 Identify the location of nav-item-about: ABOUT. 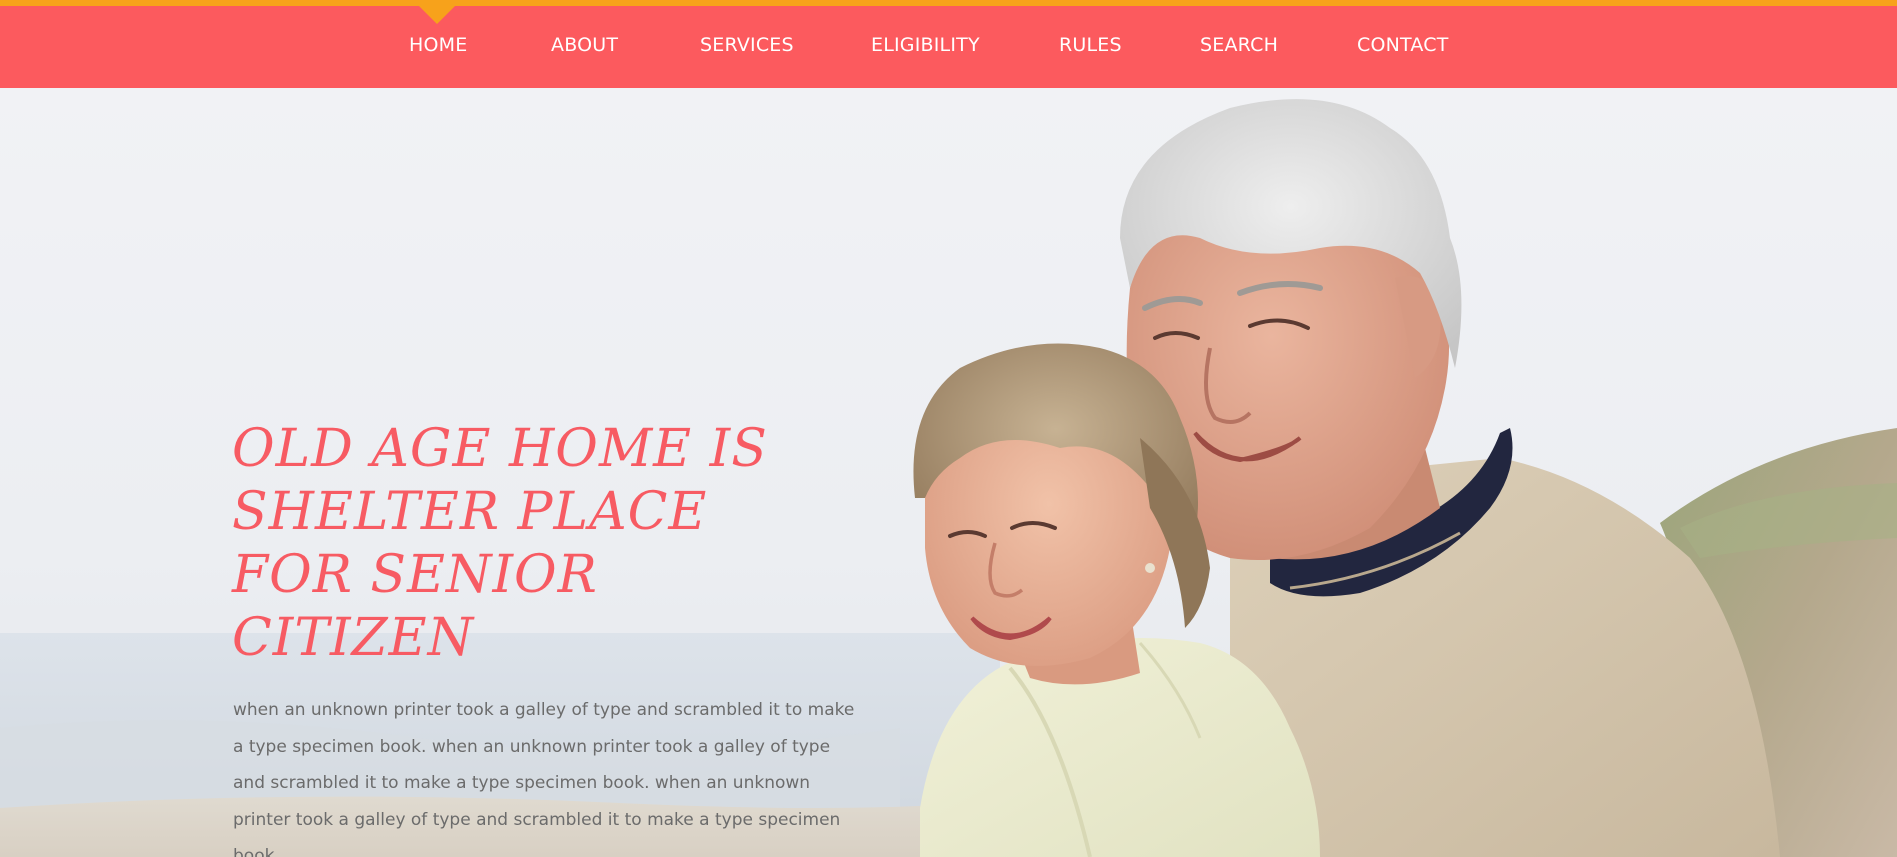
(584, 45).